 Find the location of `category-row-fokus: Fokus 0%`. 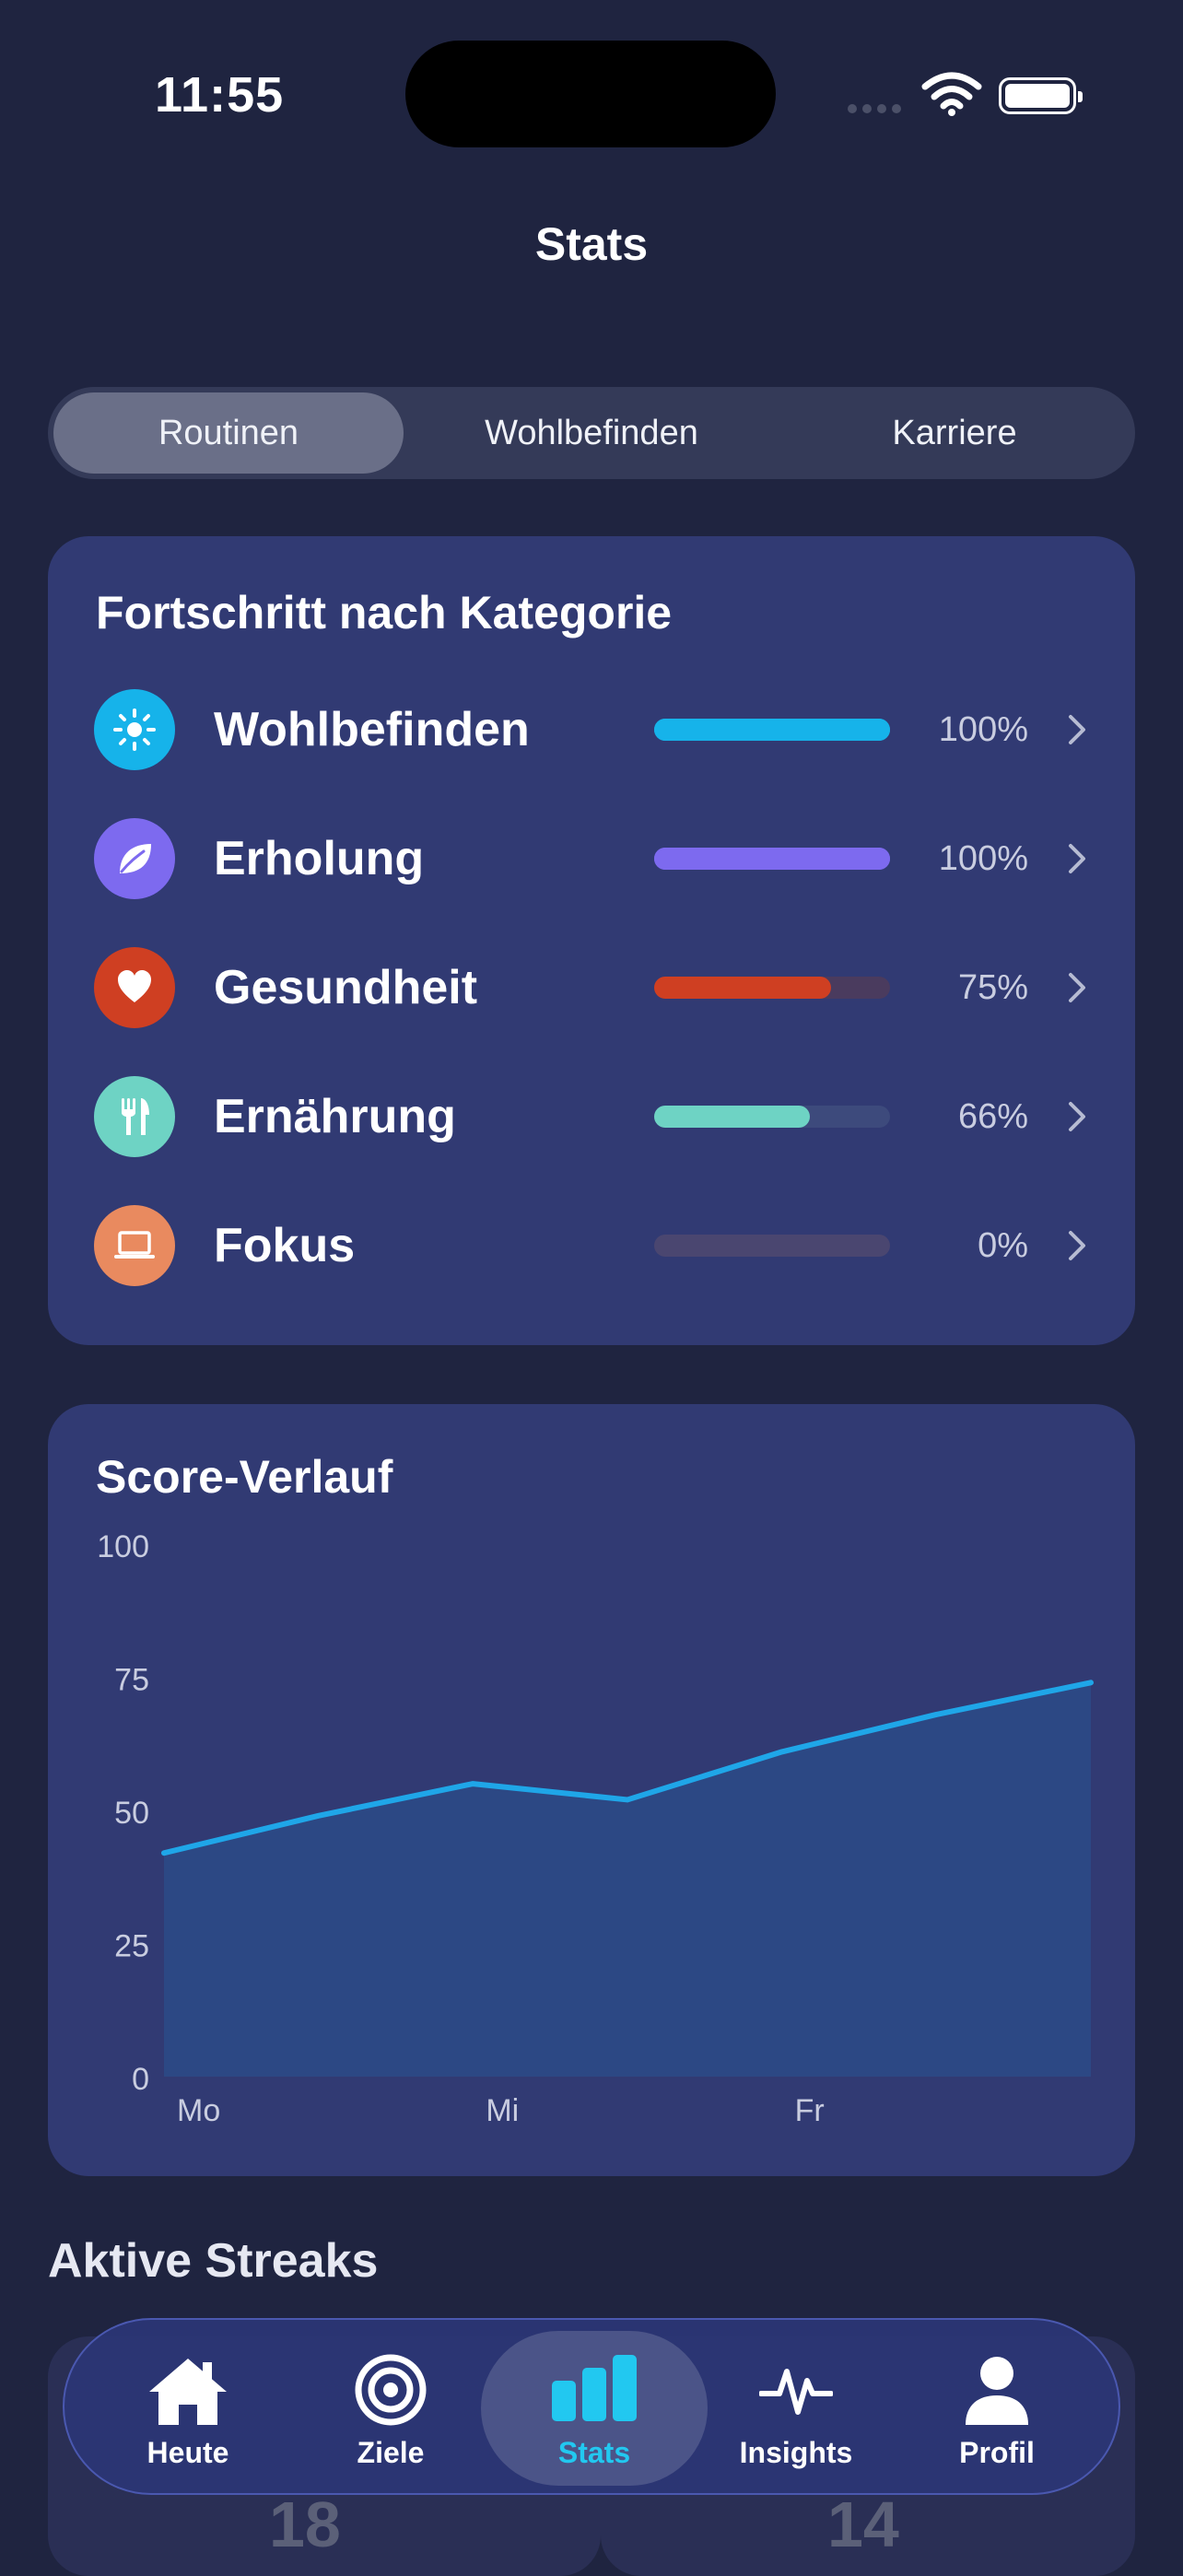

category-row-fokus: Fokus 0% is located at coordinates (591, 1245).